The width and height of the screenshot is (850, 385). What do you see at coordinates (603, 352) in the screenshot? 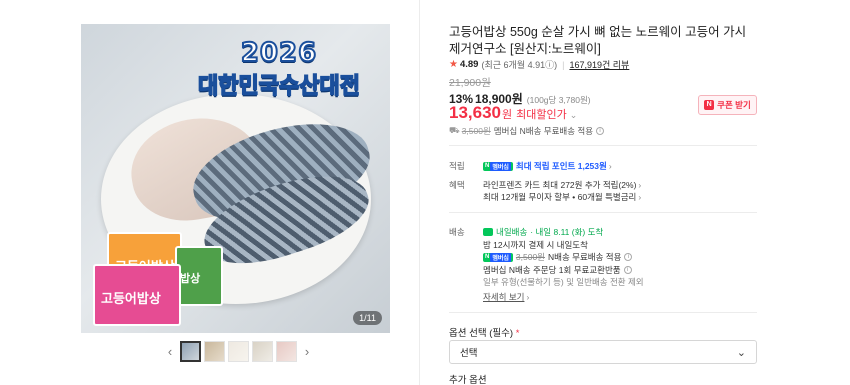
I see `option-select: 선택 ⌄` at bounding box center [603, 352].